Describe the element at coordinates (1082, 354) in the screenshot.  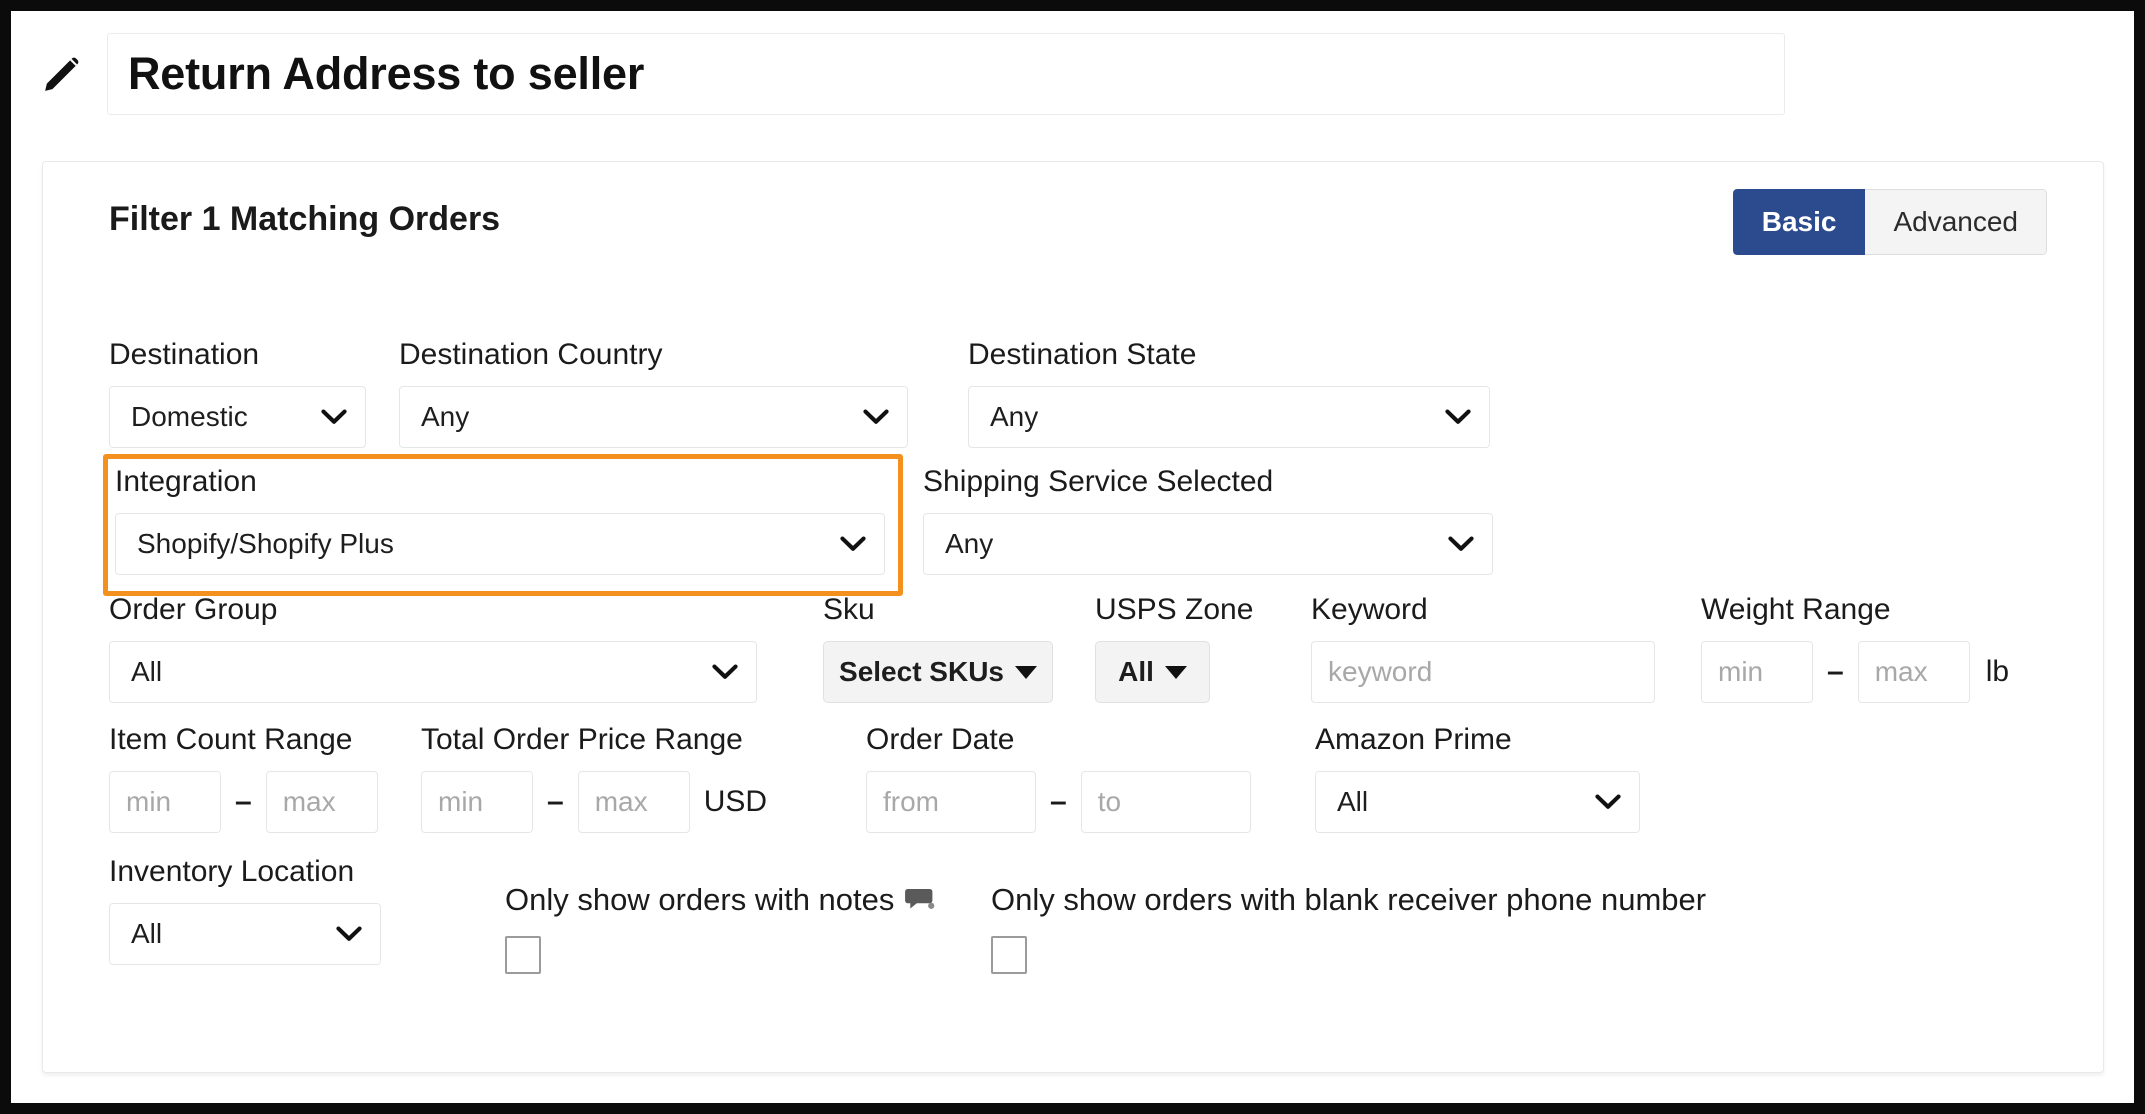
I see `field-label-destination-state: Destination State` at that location.